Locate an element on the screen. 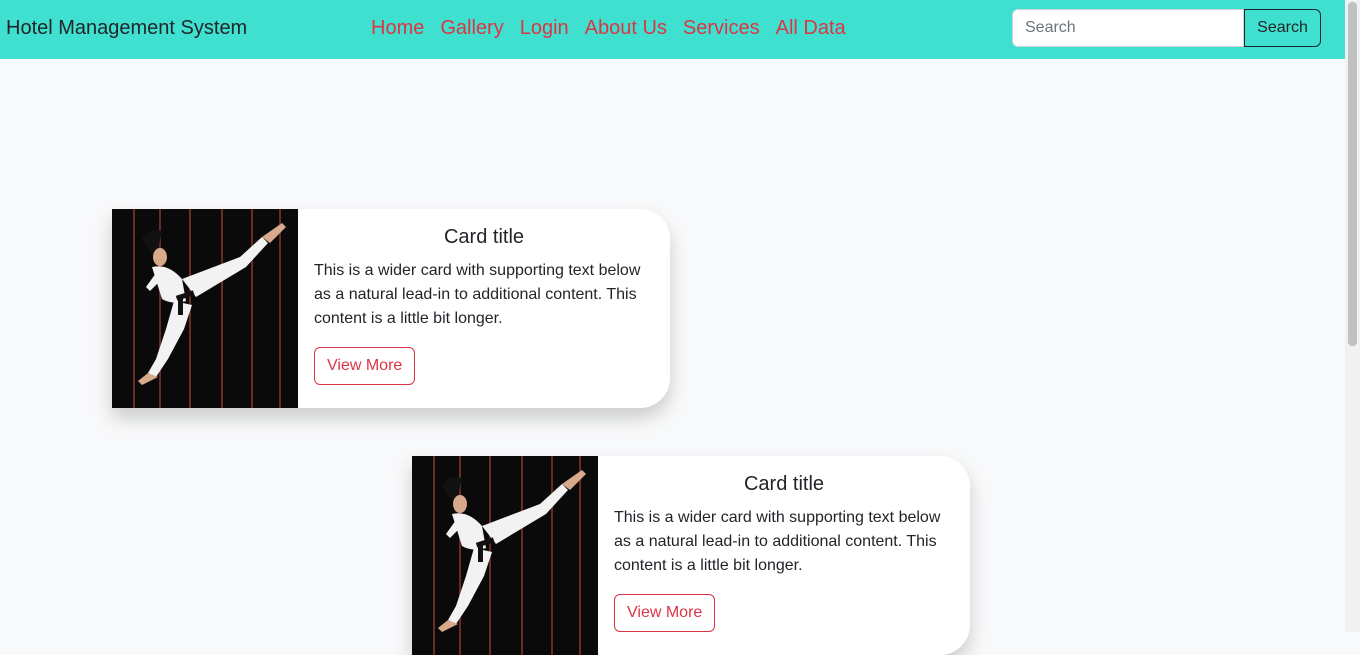 This screenshot has height=655, width=1360. nav-link-all-data: All Data is located at coordinates (811, 28).